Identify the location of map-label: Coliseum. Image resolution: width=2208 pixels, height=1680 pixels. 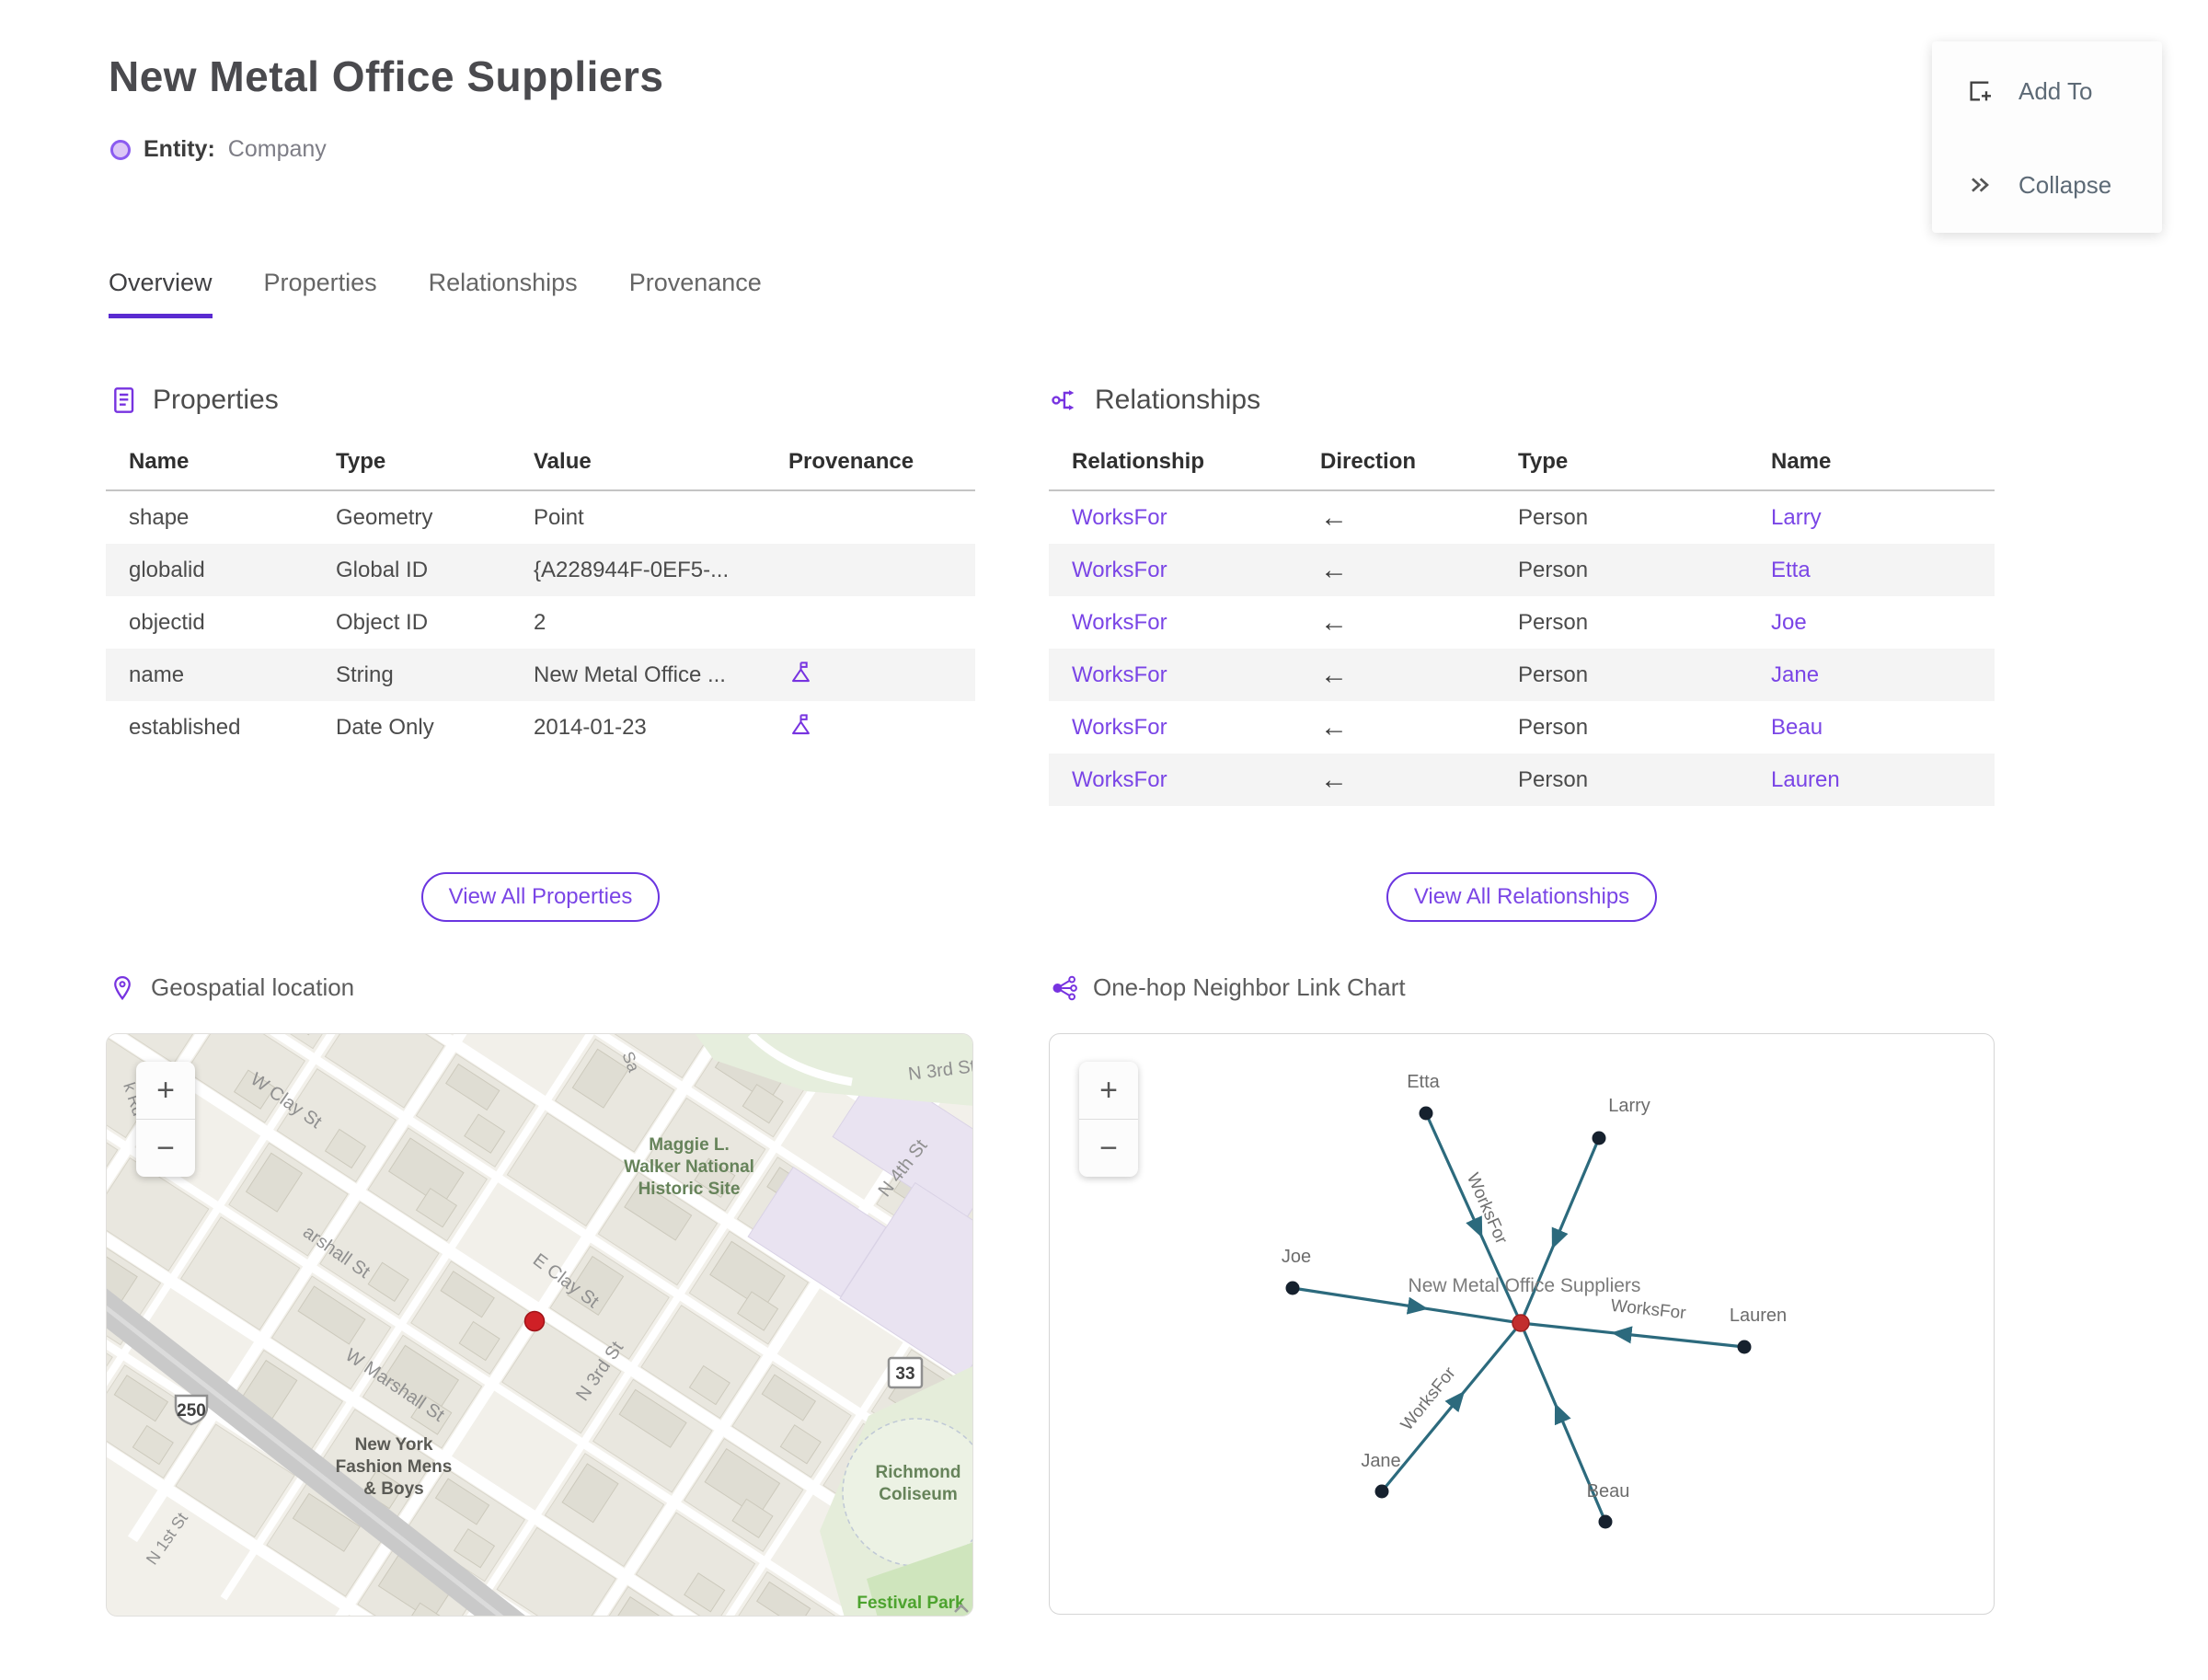
(918, 1494).